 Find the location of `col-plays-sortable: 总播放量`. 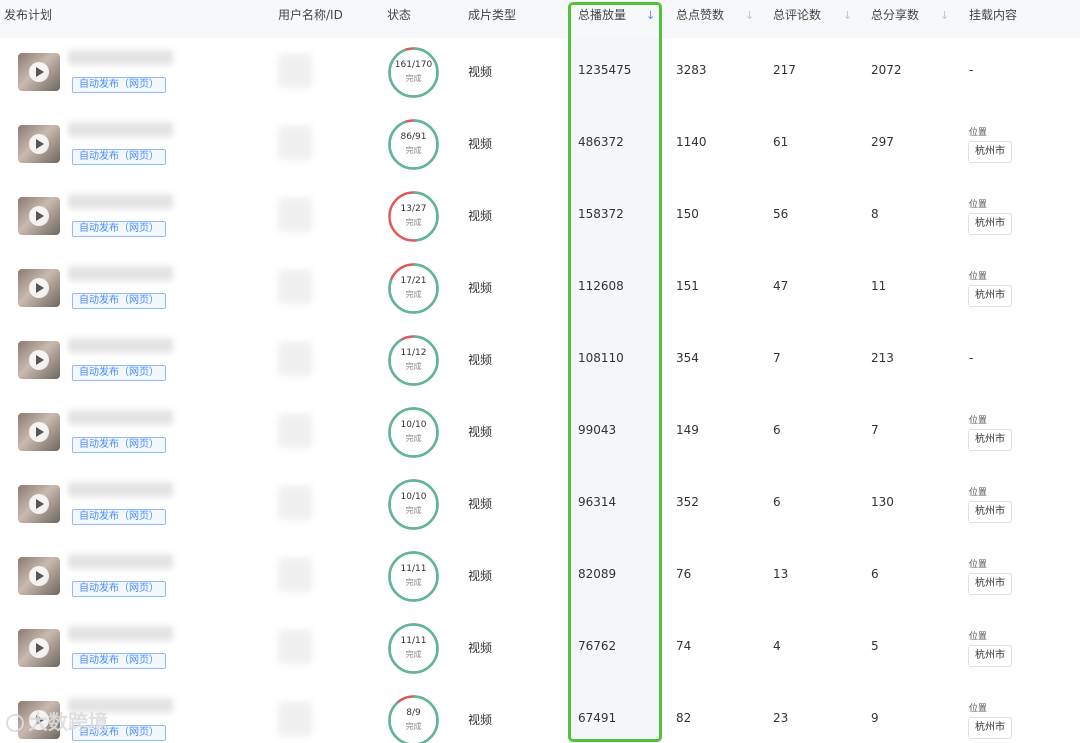

col-plays-sortable: 总播放量 is located at coordinates (602, 19).